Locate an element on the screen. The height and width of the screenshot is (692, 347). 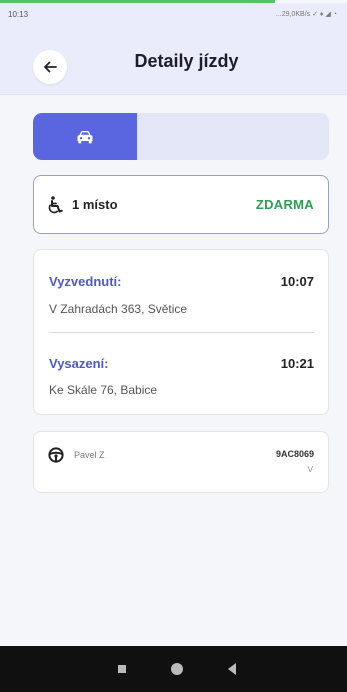
pickup-address: V Zahradách 363, Světice is located at coordinates (118, 309).